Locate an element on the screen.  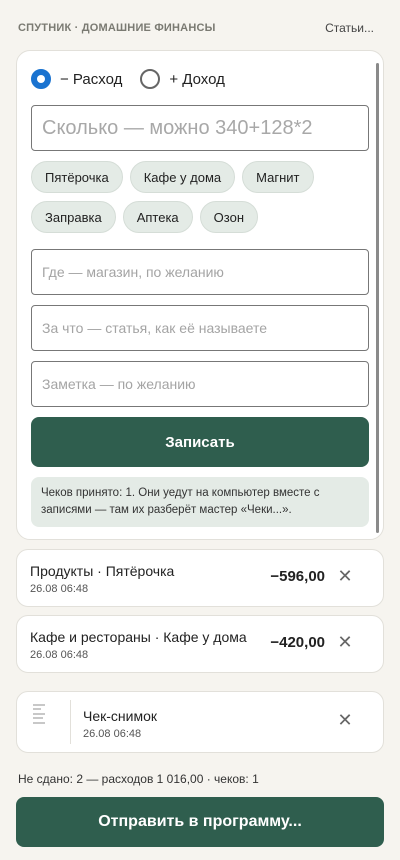
category-input is located at coordinates (200, 328).